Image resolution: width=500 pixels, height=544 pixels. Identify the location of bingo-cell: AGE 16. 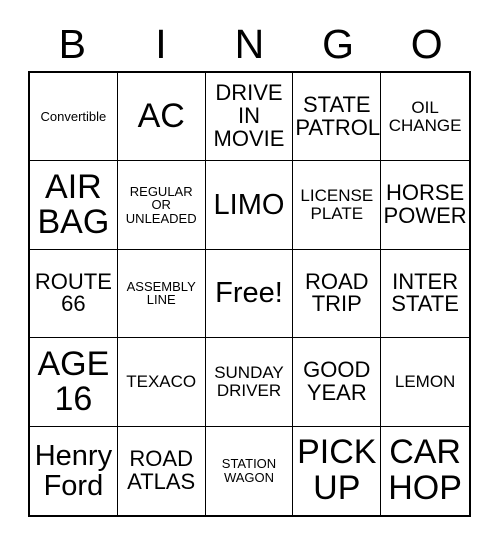
(74, 382).